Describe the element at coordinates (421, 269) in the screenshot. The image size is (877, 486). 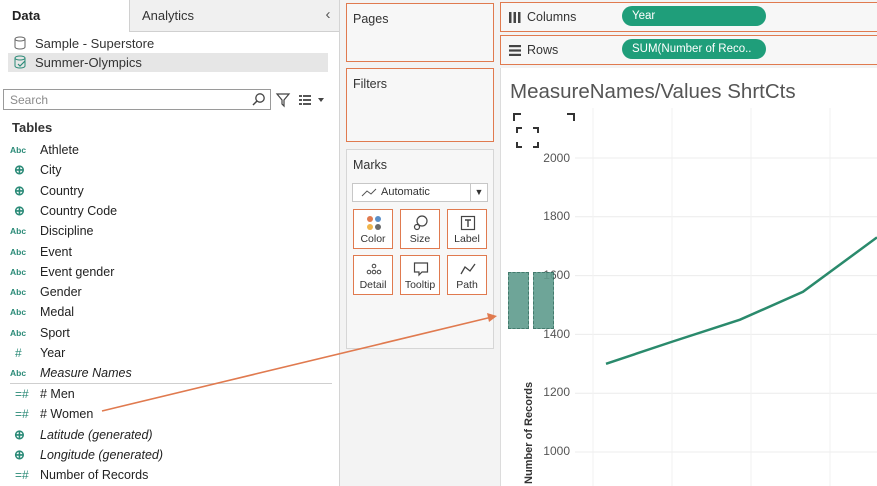
I see `tooltip-icon` at that location.